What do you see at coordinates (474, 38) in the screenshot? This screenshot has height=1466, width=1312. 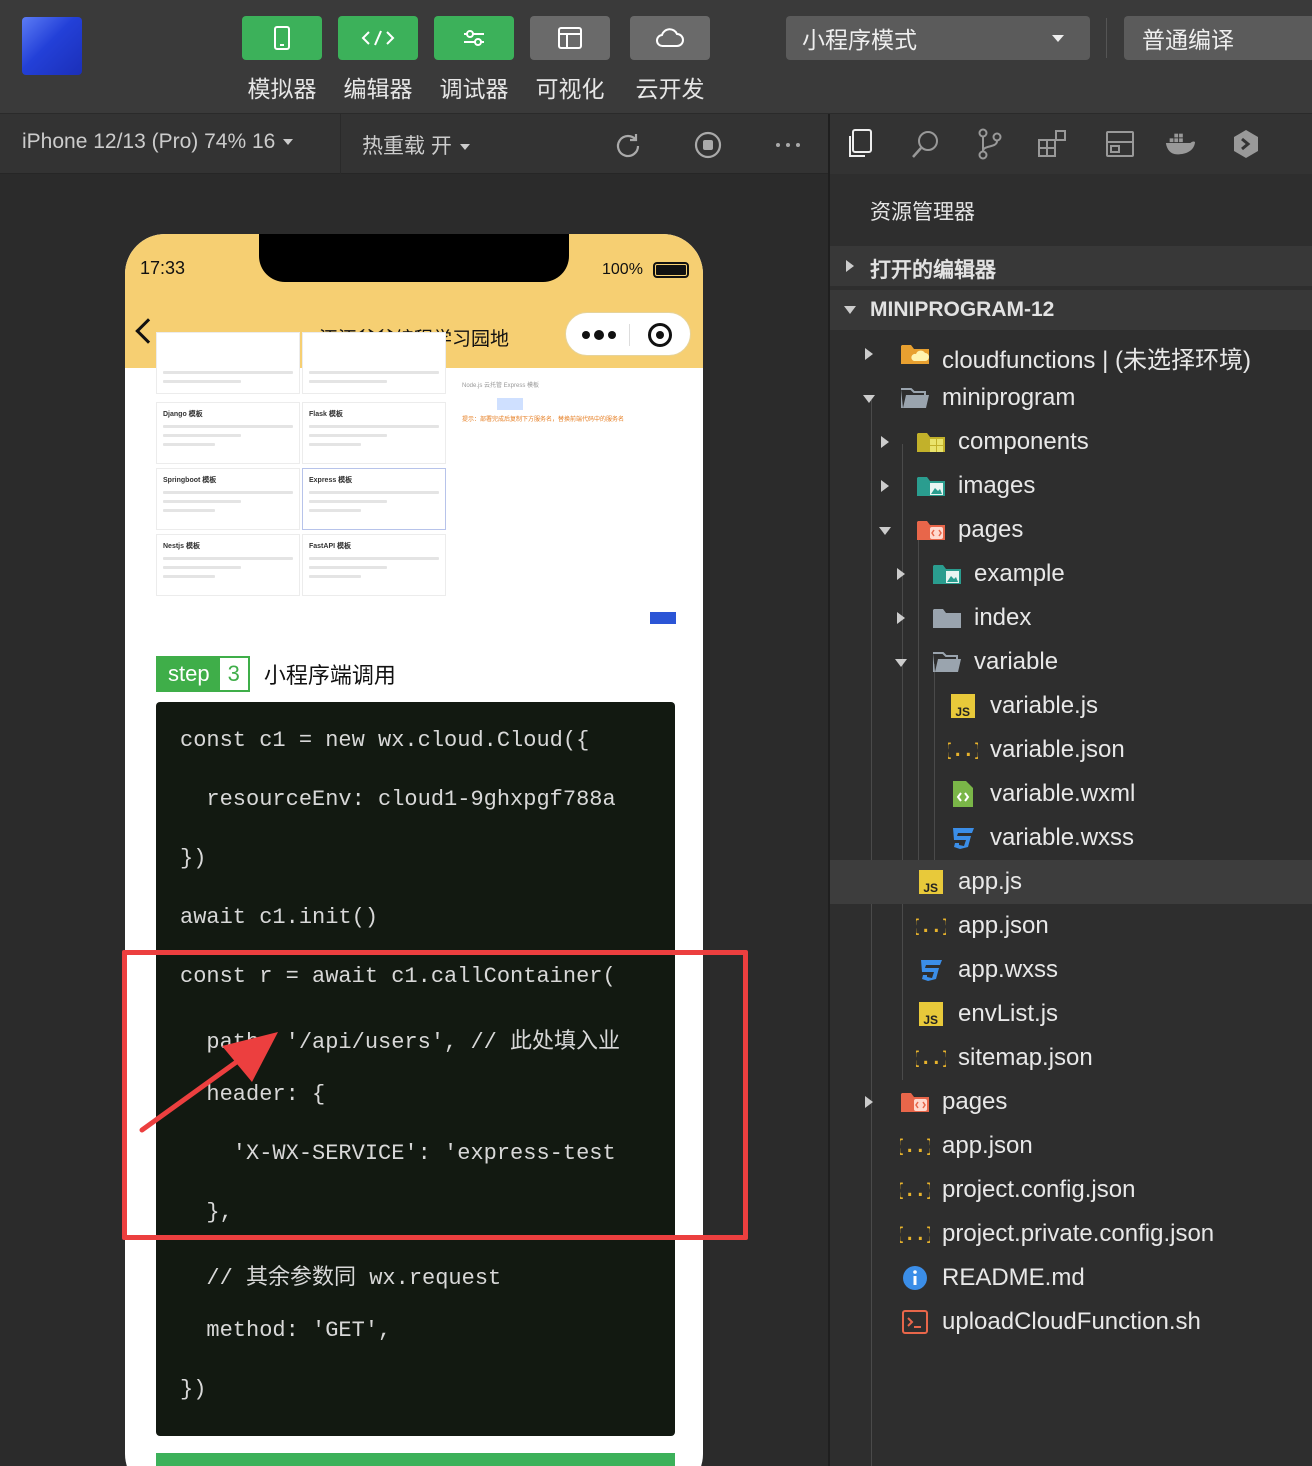 I see `debugger-button` at bounding box center [474, 38].